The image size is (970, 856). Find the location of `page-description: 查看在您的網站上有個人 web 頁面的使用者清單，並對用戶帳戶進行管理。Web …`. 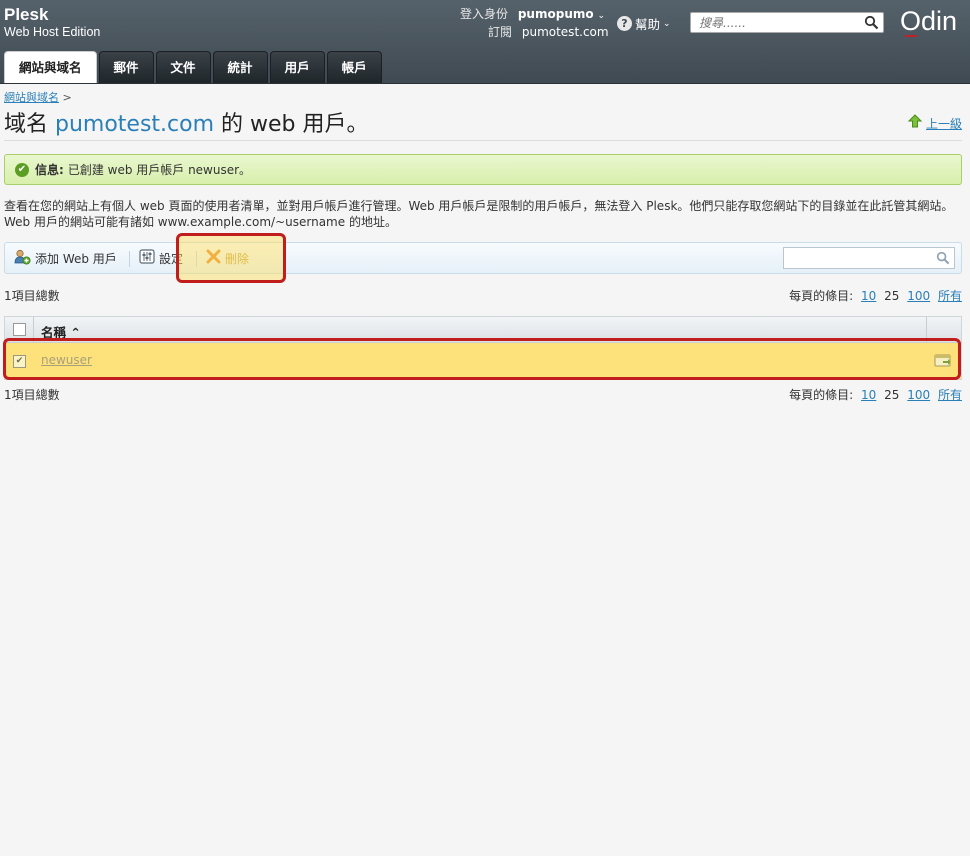

page-description: 查看在您的網站上有個人 web 頁面的使用者清單，並對用戶帳戶進行管理。Web … is located at coordinates (479, 214).